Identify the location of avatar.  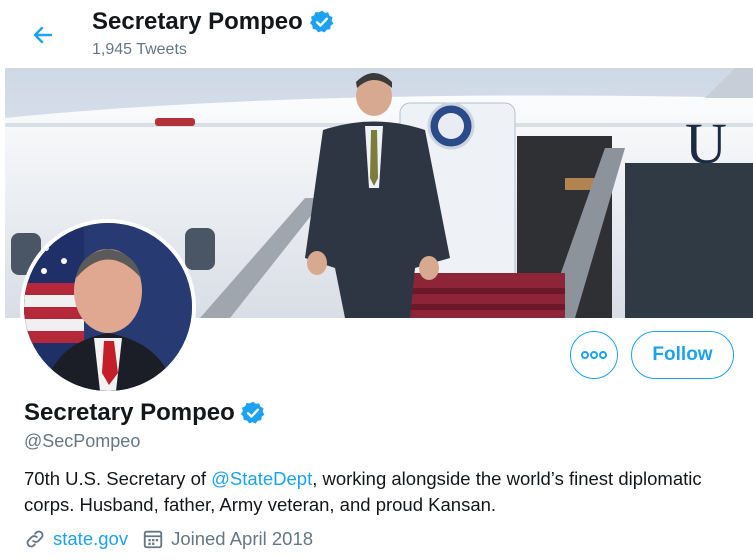
(108, 307).